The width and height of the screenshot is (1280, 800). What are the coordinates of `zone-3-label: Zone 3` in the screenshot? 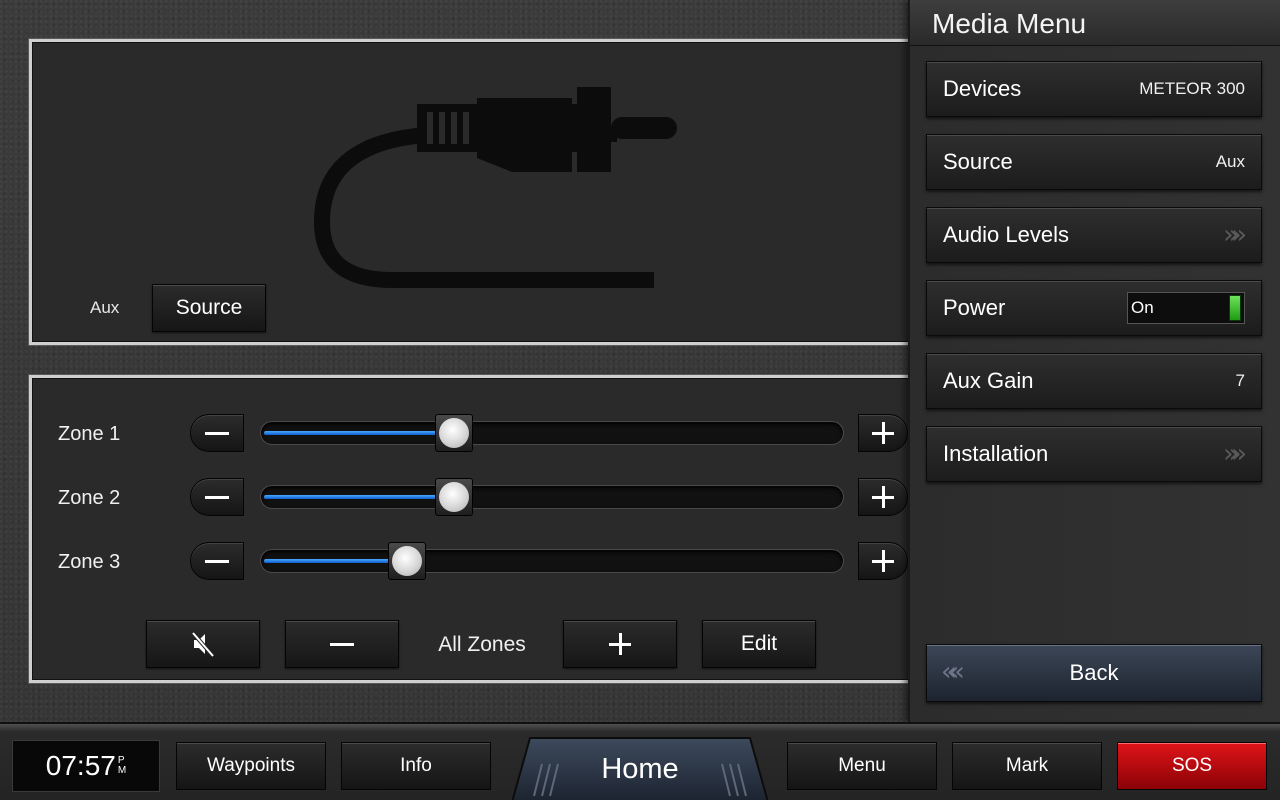 It's located at (89, 562).